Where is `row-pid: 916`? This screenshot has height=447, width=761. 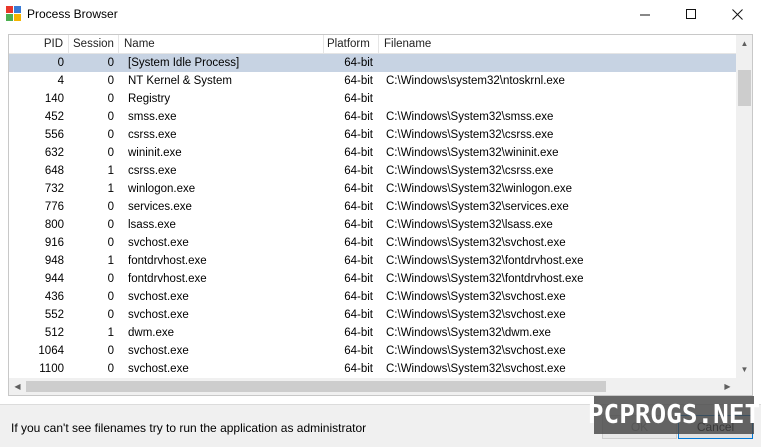
row-pid: 916 is located at coordinates (54, 243).